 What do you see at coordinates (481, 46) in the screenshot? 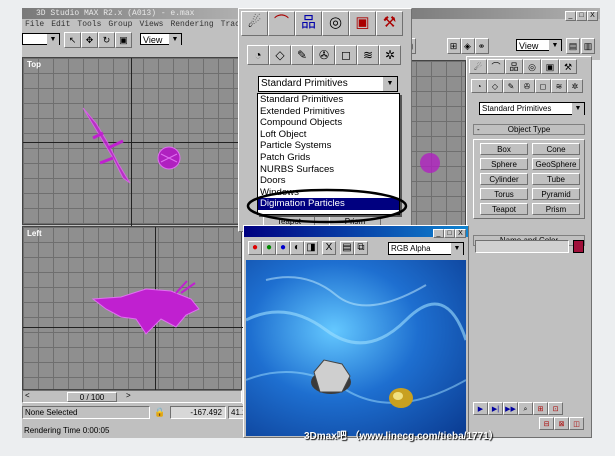
I see `link-icon: ⚭` at bounding box center [481, 46].